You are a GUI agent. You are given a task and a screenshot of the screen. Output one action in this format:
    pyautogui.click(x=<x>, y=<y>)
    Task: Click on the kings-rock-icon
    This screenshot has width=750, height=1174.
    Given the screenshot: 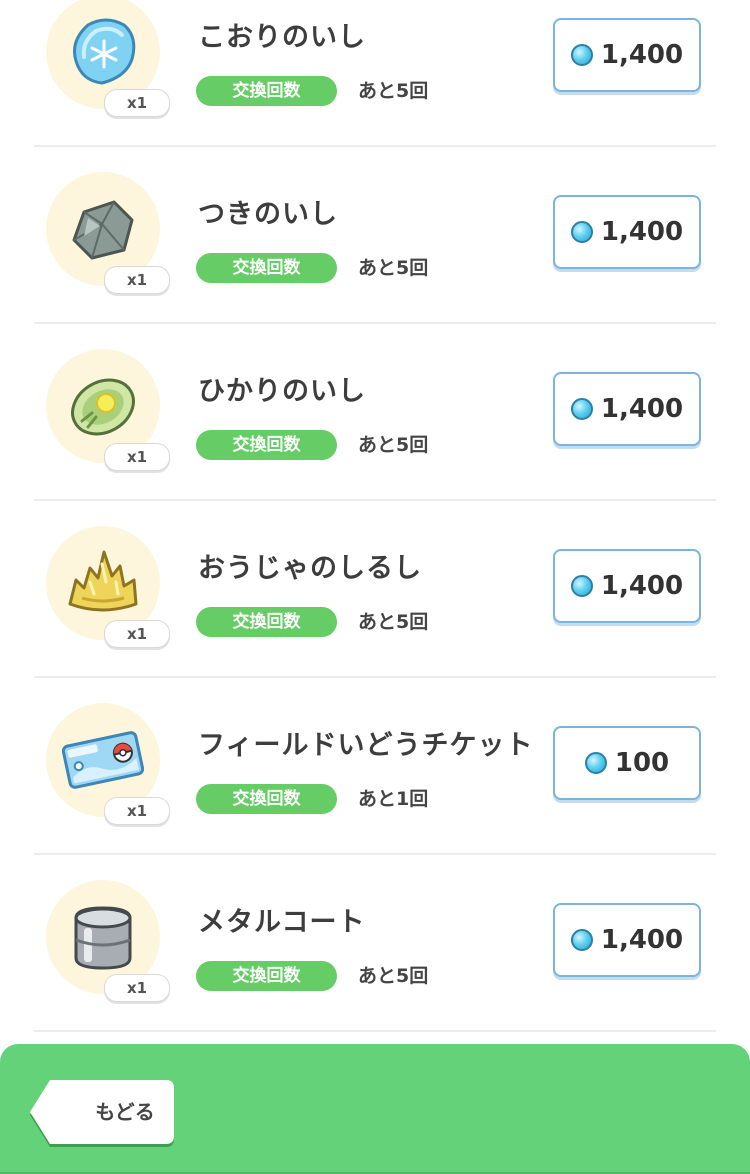 What is the action you would take?
    pyautogui.click(x=103, y=581)
    